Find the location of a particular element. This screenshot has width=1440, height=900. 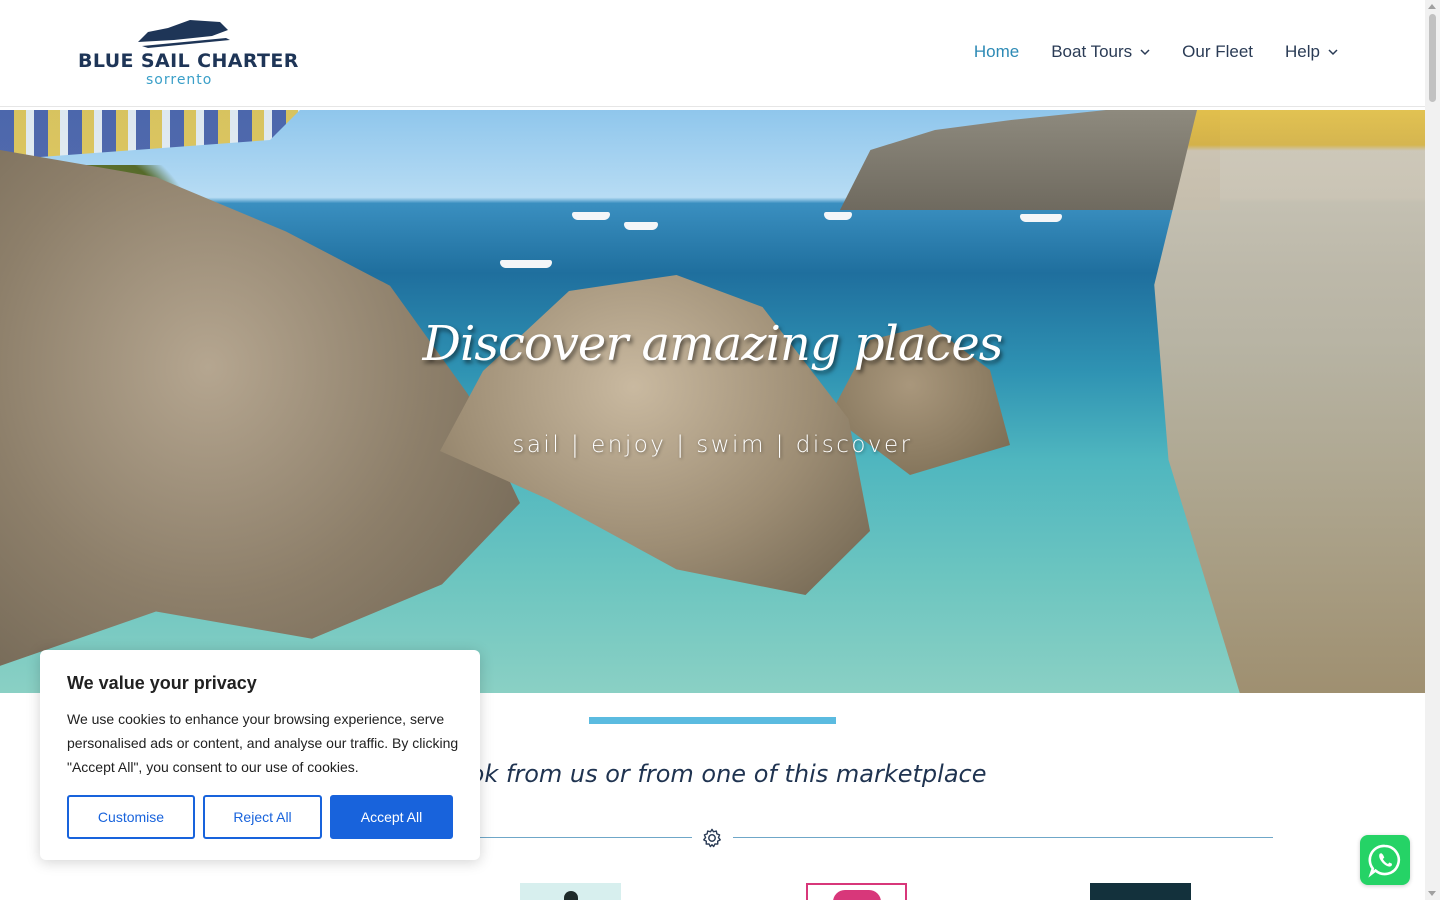

nav-item-boat-tours: Boat Tours is located at coordinates (1100, 52).